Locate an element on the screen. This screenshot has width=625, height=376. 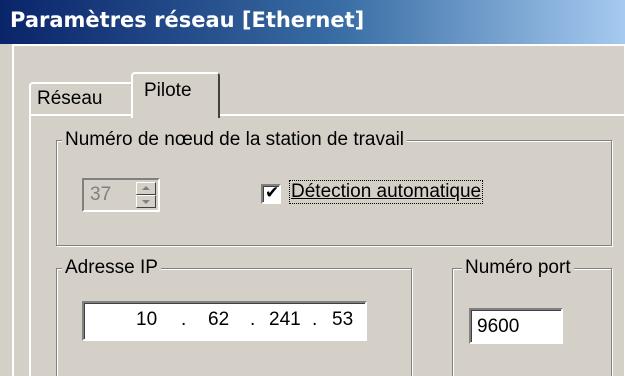
title-bar: Paramètres réseau [Ethernet] is located at coordinates (312, 22).